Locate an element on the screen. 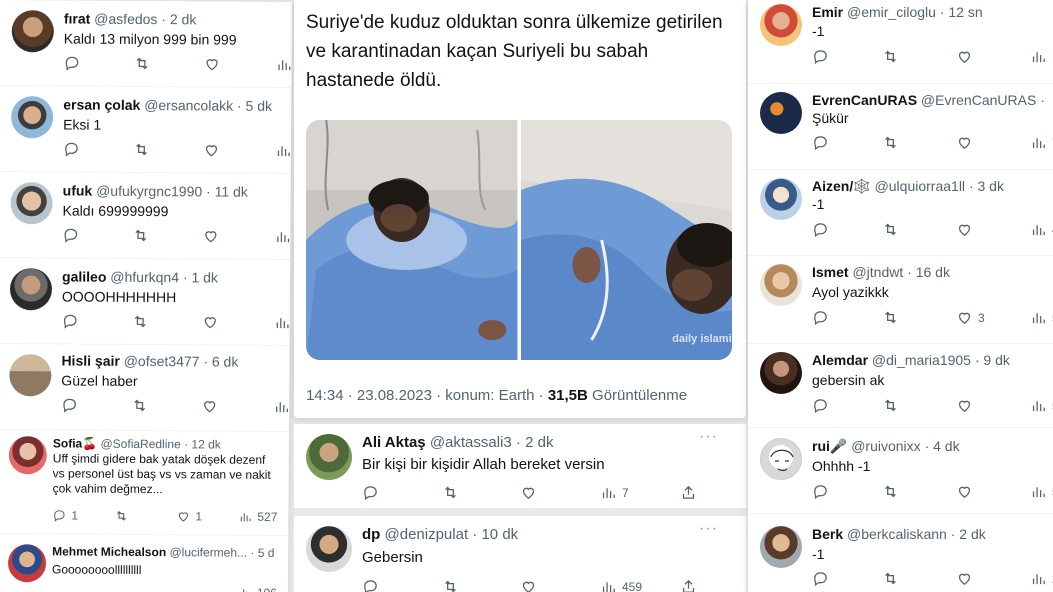 Image resolution: width=1053 pixels, height=592 pixels. user-name: galileo is located at coordinates (84, 276).